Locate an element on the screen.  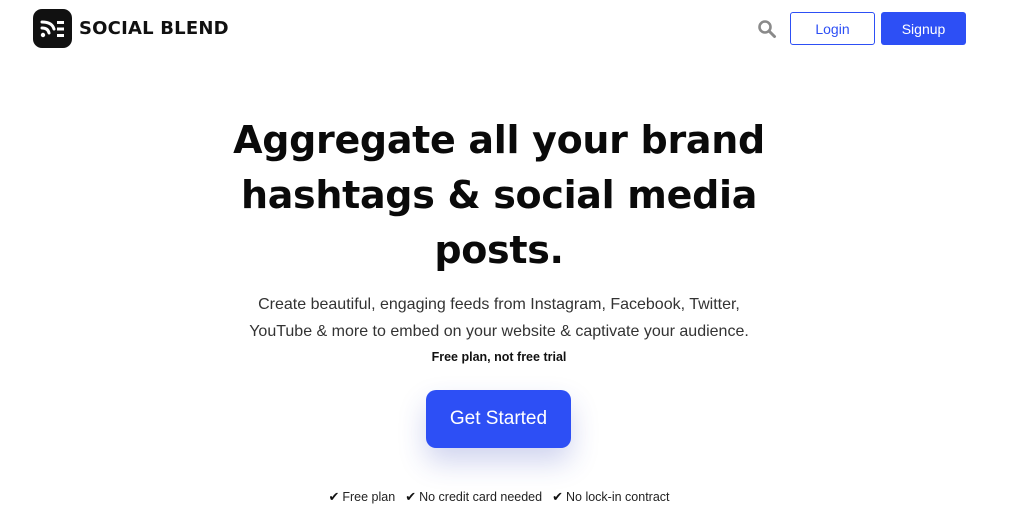
login-button: Login is located at coordinates (832, 28).